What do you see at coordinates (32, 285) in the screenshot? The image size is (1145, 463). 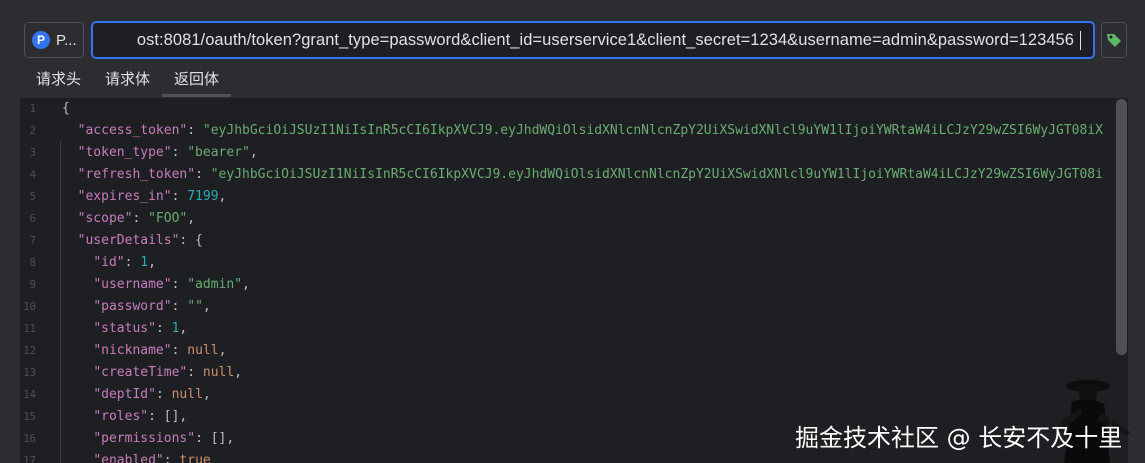 I see `line-number: 9` at bounding box center [32, 285].